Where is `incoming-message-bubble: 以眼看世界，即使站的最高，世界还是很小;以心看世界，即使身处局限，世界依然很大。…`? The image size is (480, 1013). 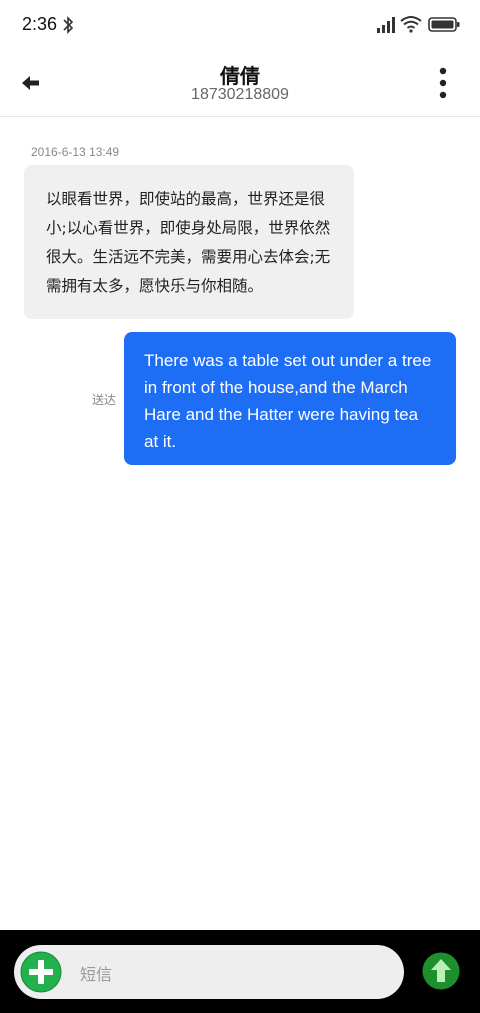
incoming-message-bubble: 以眼看世界，即使站的最高，世界还是很小;以心看世界，即使身处局限，世界依然很大。… is located at coordinates (189, 242).